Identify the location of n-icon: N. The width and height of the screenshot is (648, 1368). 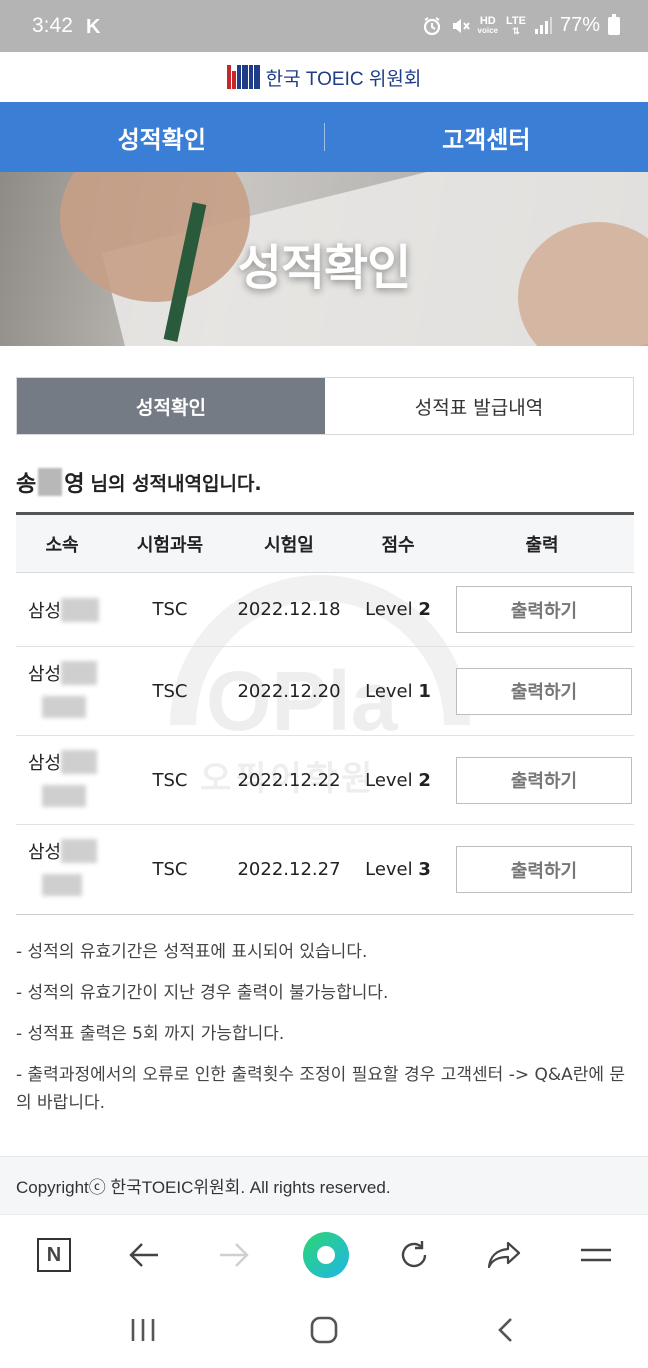
(54, 1255).